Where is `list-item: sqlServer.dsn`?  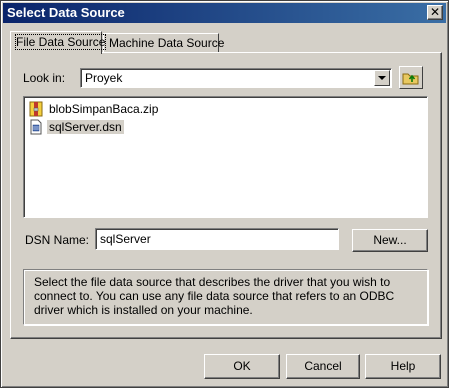
list-item: sqlServer.dsn is located at coordinates (76, 127).